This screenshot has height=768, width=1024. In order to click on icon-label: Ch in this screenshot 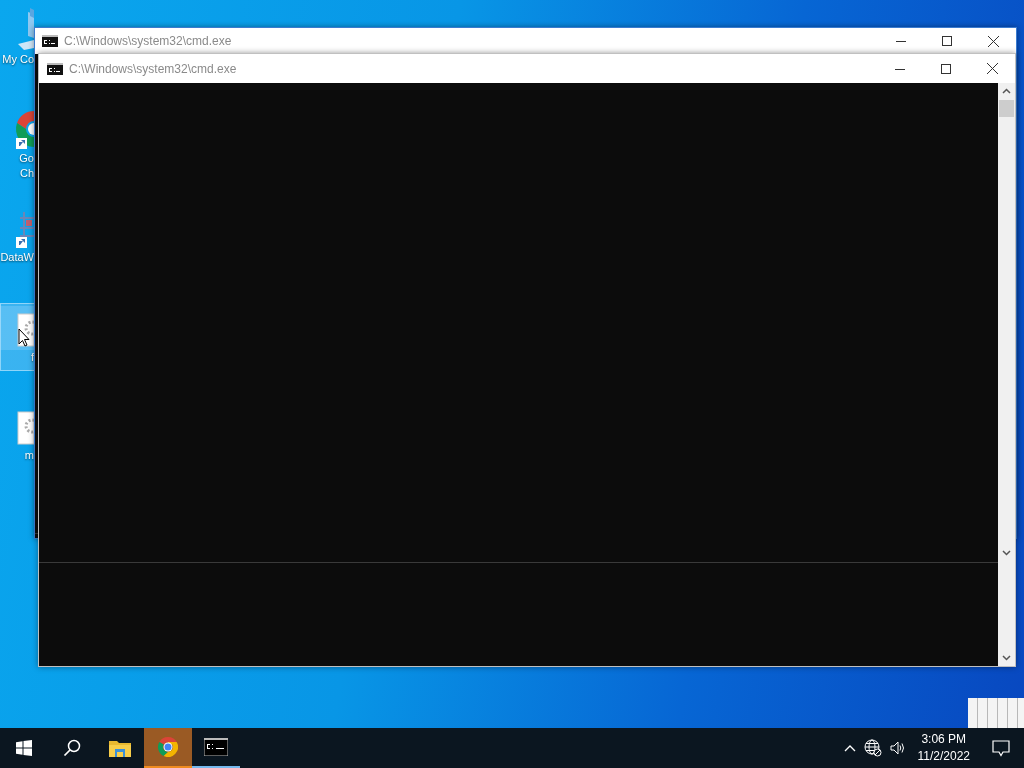, I will do `click(26, 173)`.